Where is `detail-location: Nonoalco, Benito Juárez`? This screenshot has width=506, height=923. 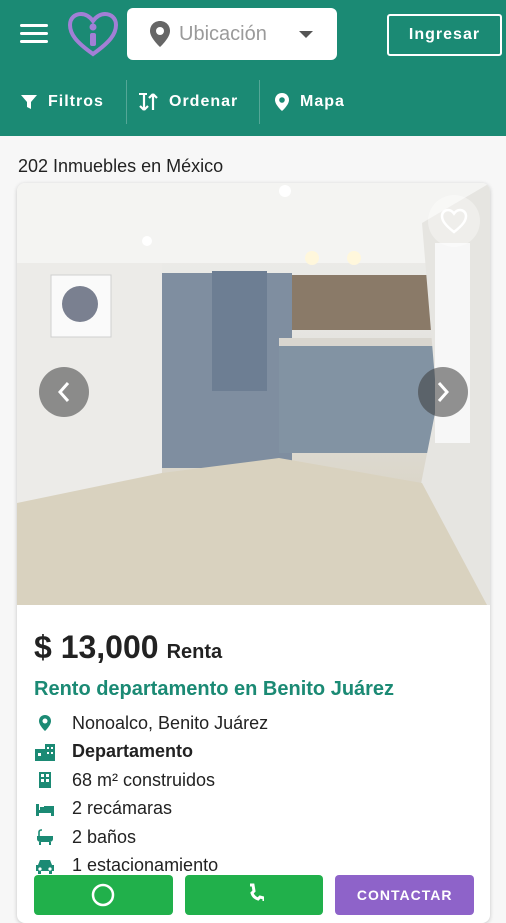
detail-location: Nonoalco, Benito Juárez is located at coordinates (253, 723).